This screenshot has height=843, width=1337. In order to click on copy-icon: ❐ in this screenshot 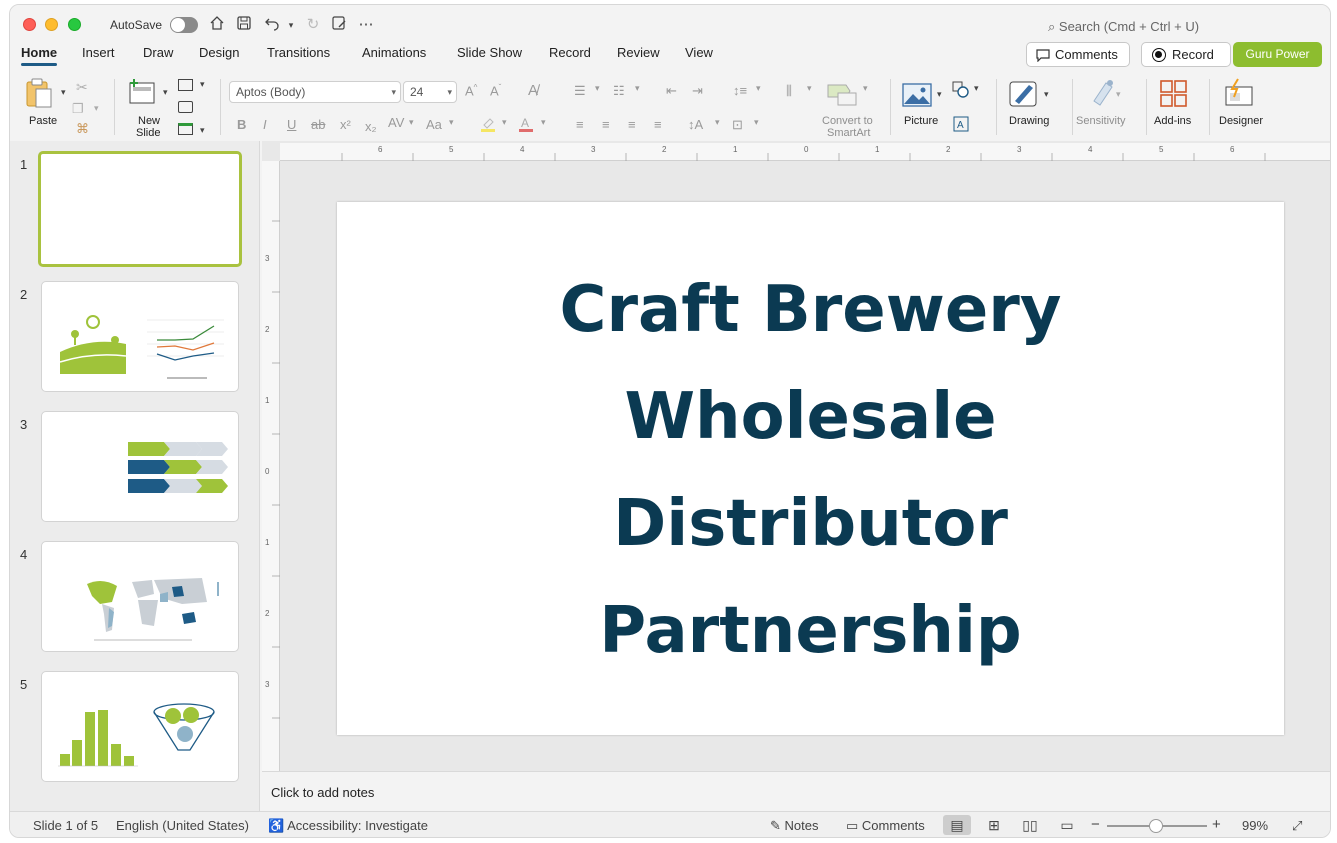, I will do `click(78, 109)`.